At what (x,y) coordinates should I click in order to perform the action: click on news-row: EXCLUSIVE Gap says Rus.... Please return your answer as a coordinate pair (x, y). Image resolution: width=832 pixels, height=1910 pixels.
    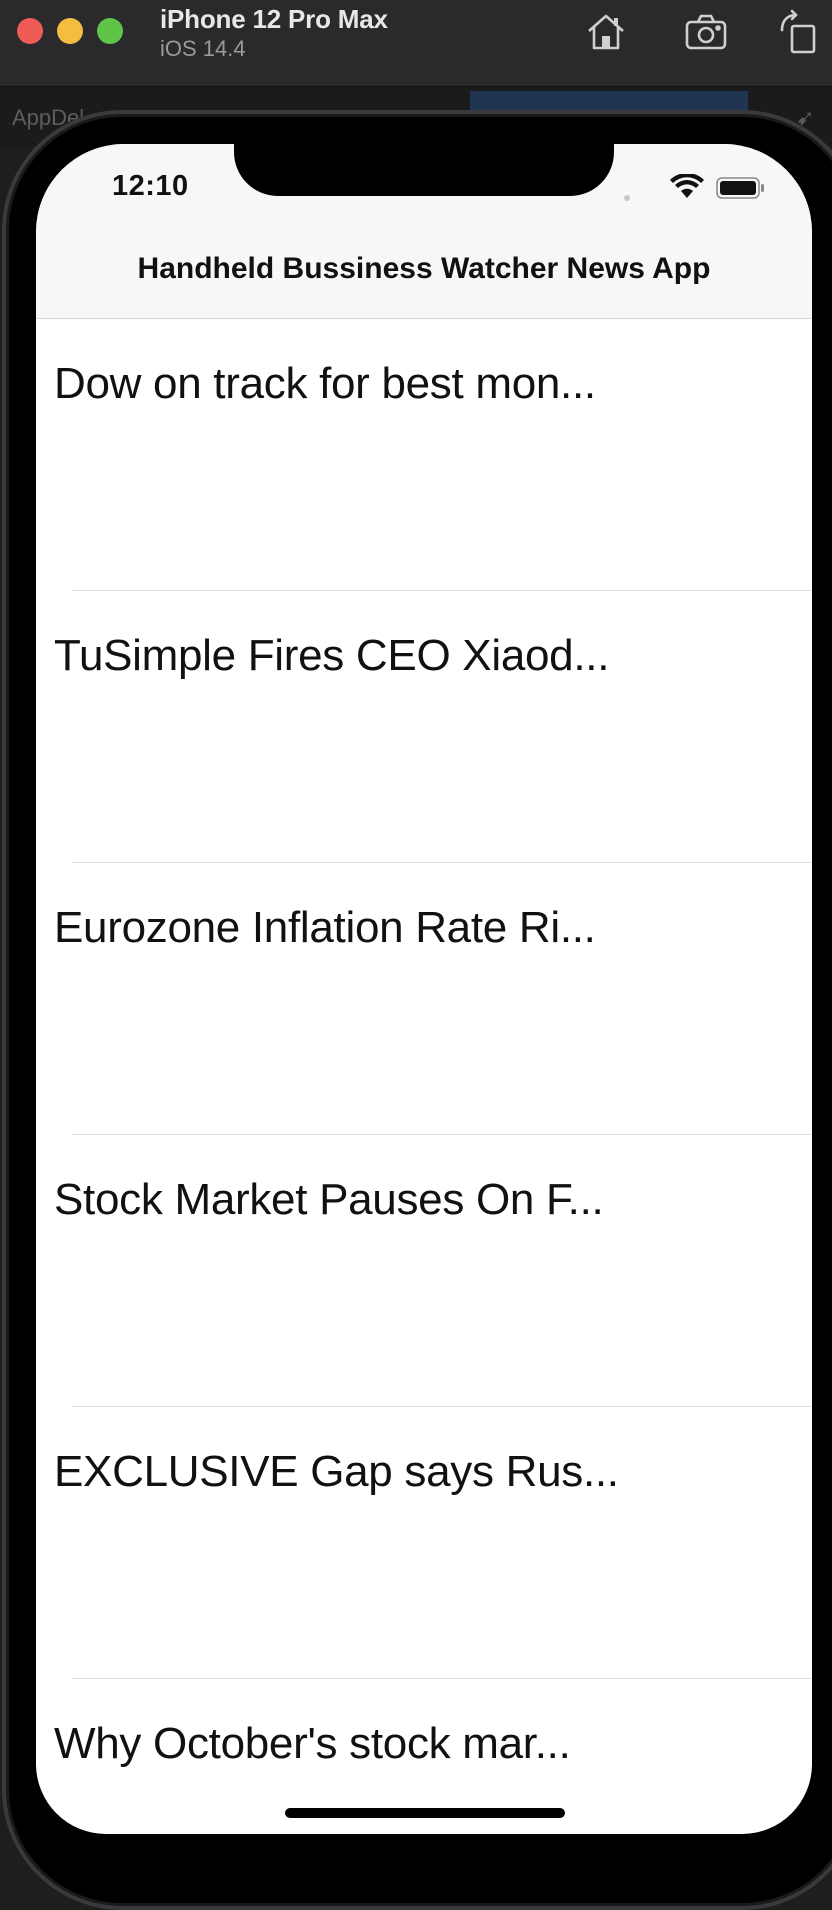
    Looking at the image, I should click on (424, 1543).